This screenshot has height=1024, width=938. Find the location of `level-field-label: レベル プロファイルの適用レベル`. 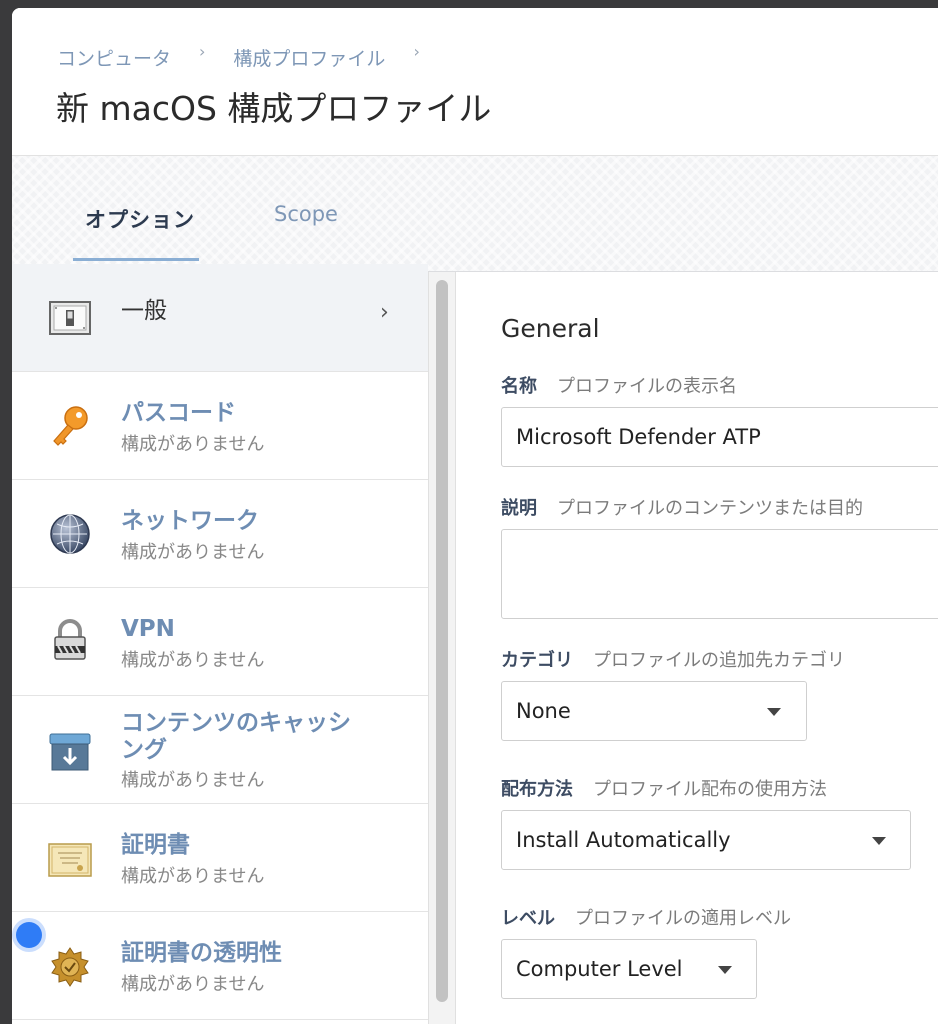

level-field-label: レベル プロファイルの適用レベル is located at coordinates (646, 917).